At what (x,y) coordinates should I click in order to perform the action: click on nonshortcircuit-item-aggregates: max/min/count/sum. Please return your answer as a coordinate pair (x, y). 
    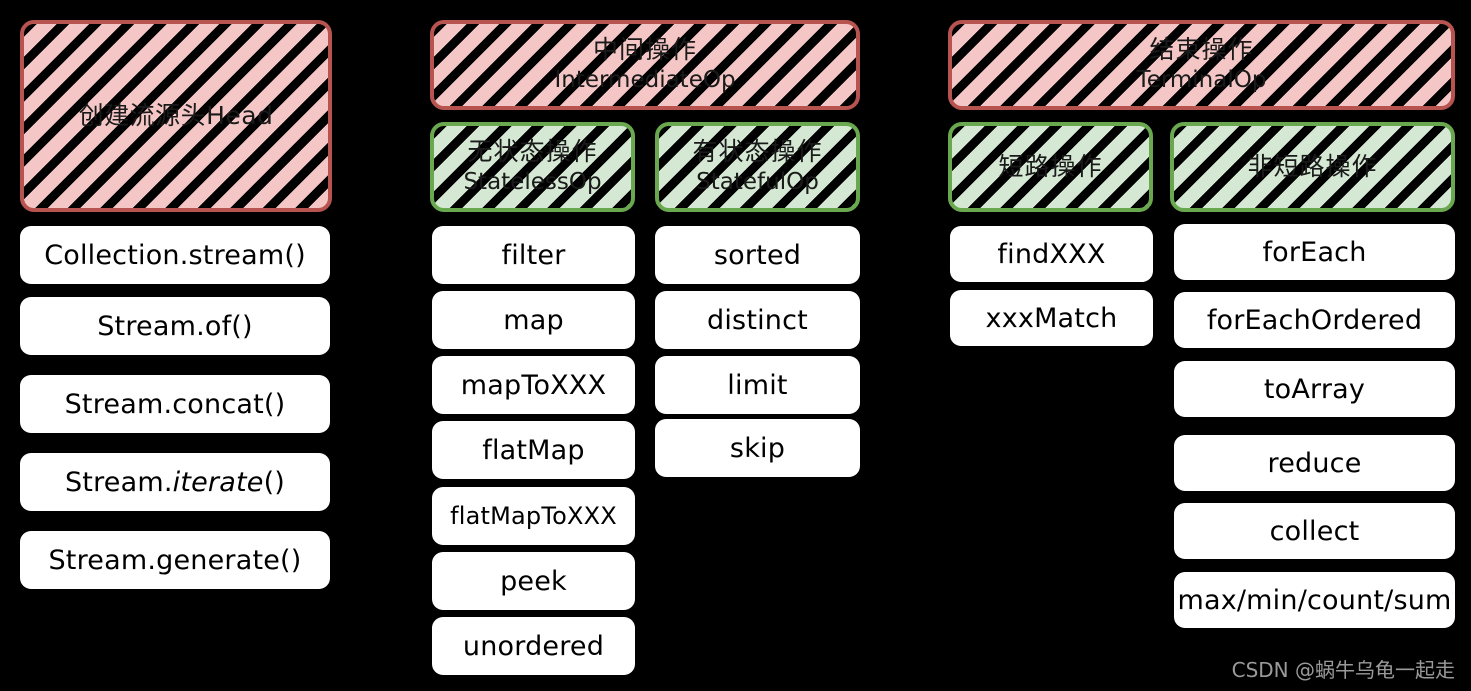
    Looking at the image, I should click on (1314, 600).